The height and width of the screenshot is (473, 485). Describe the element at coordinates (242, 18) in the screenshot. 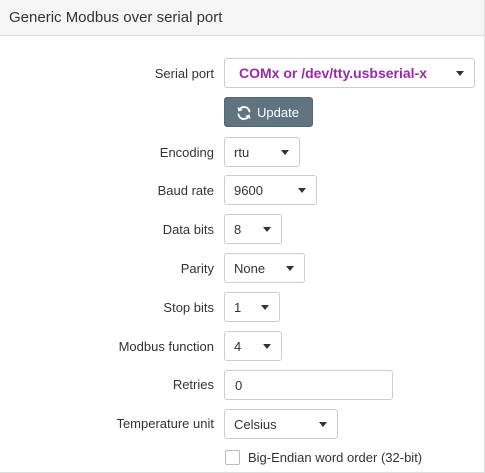

I see `panel-heading: Generic Modbus over serial port` at that location.